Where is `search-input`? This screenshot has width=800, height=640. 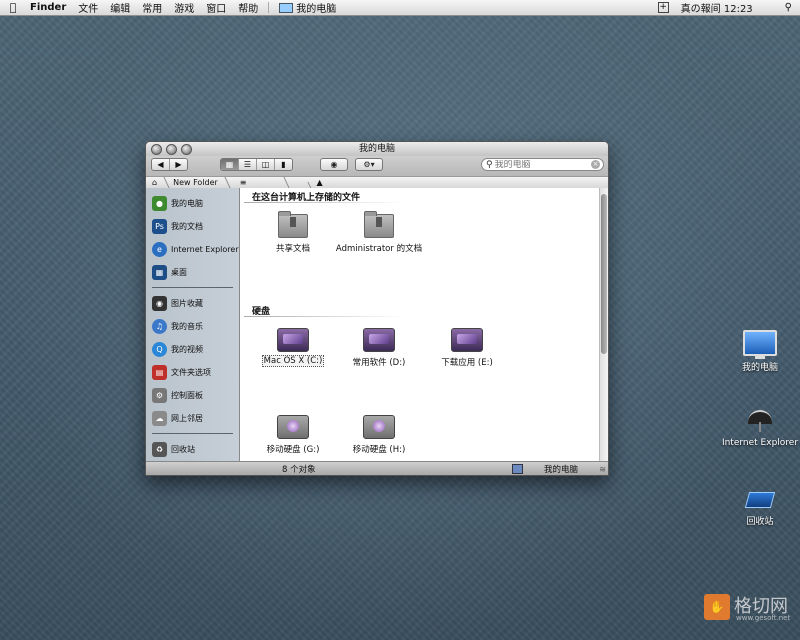
search-input is located at coordinates (539, 164).